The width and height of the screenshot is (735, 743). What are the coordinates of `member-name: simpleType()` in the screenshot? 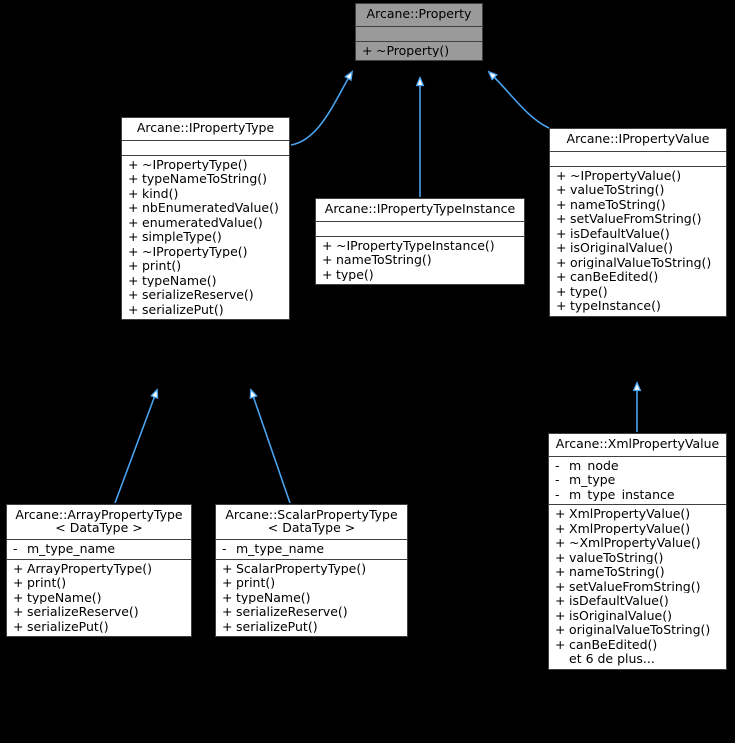 It's located at (182, 237).